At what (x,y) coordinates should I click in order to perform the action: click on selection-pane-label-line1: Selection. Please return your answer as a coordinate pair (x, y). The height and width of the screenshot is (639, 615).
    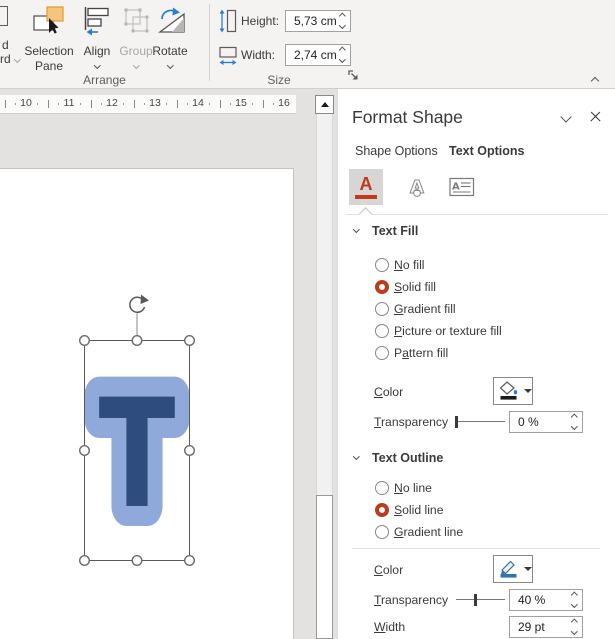
    Looking at the image, I should click on (49, 51).